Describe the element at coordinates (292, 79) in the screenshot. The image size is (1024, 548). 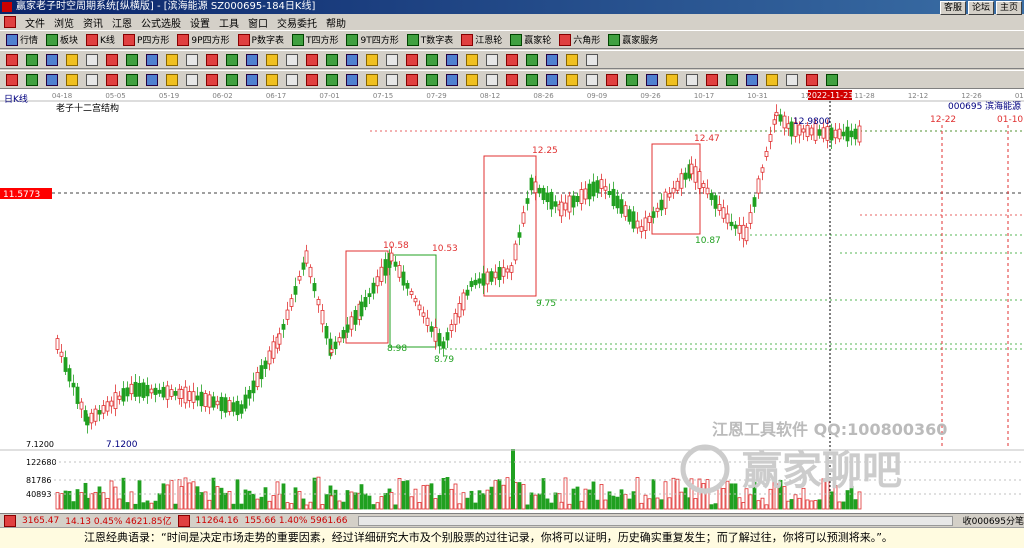
I see `analysis-tool-15-icon` at that location.